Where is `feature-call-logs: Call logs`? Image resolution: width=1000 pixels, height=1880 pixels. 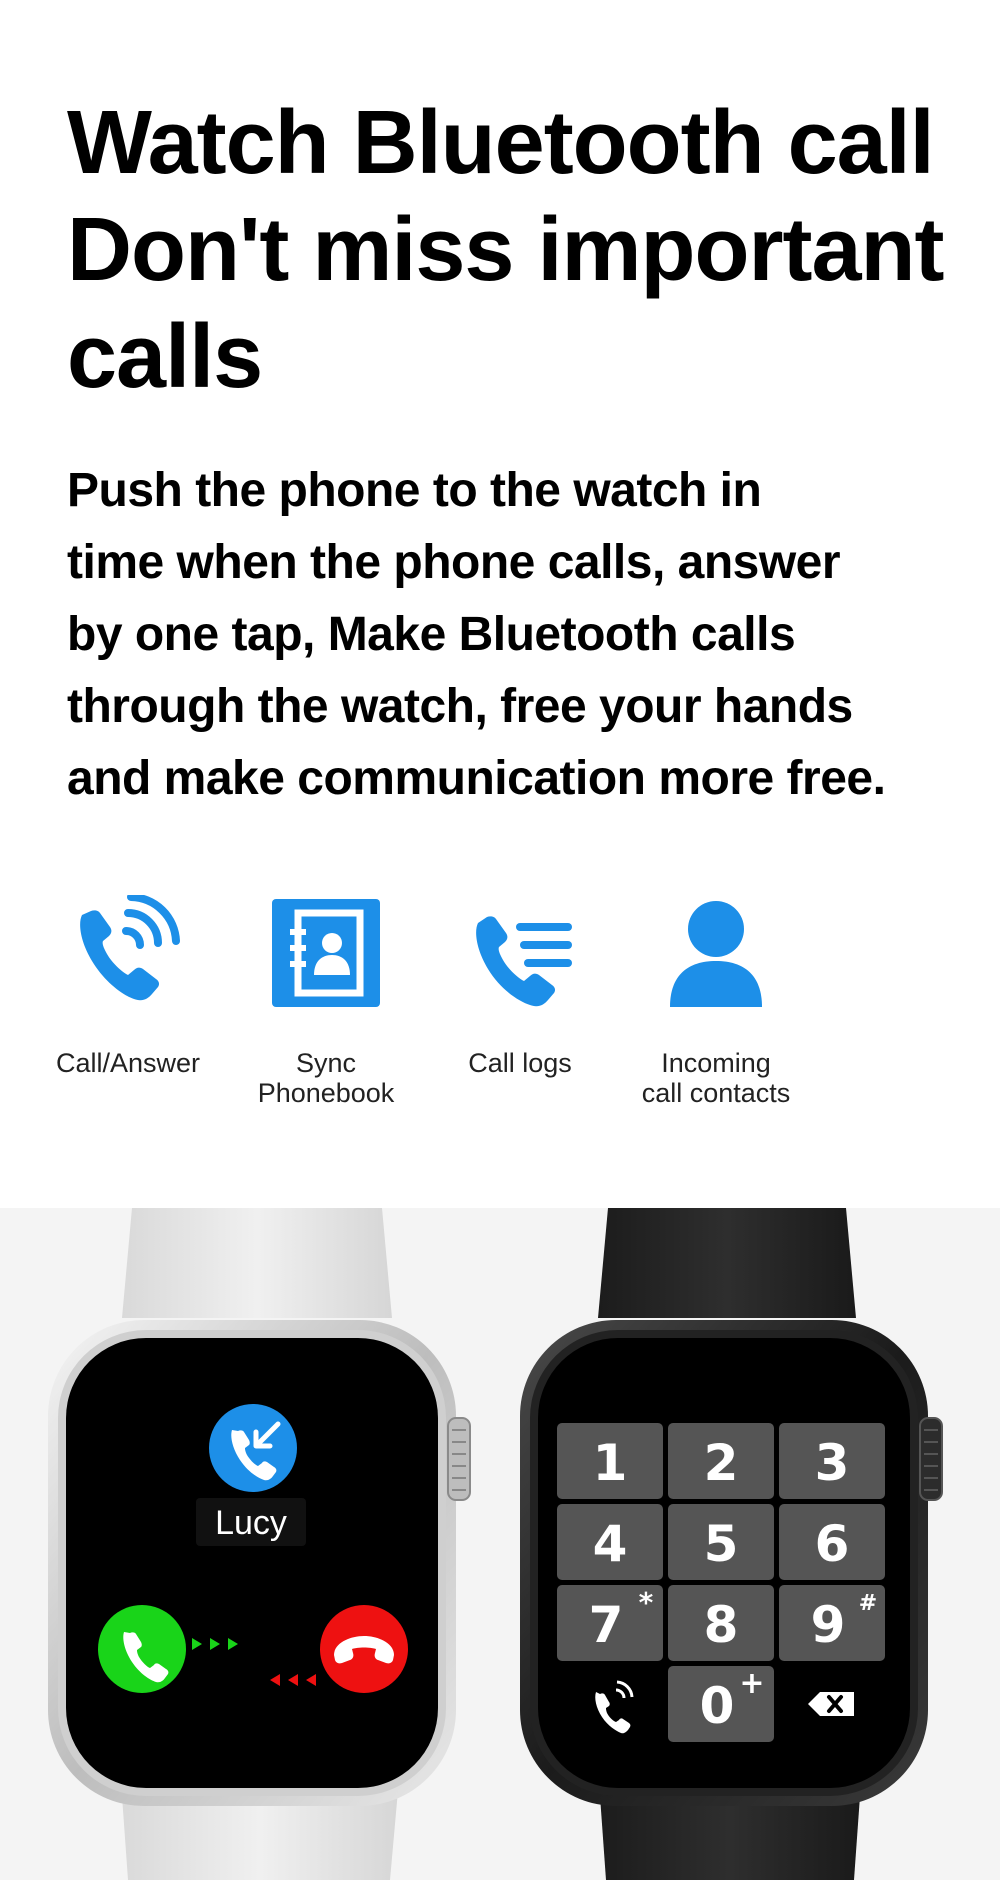
feature-call-logs: Call logs is located at coordinates (520, 986).